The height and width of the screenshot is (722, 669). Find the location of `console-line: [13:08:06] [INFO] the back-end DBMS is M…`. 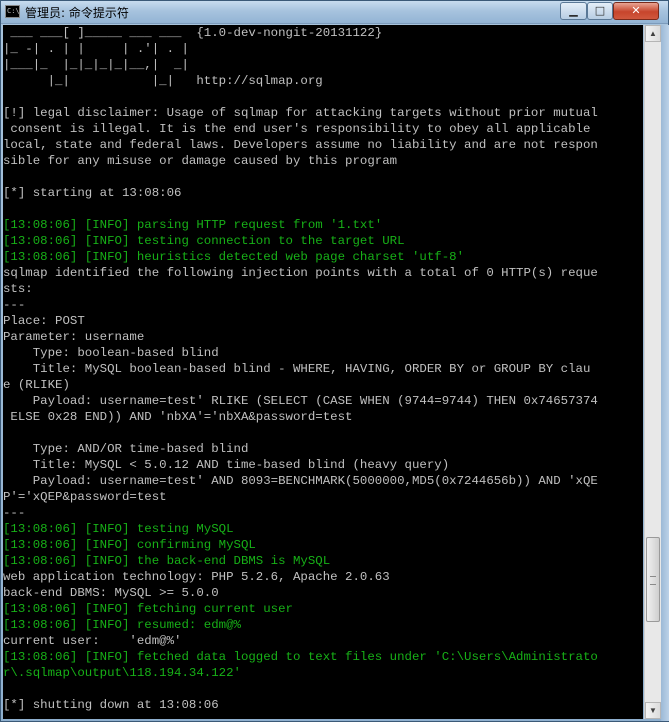

console-line: [13:08:06] [INFO] the back-end DBMS is M… is located at coordinates (167, 561).